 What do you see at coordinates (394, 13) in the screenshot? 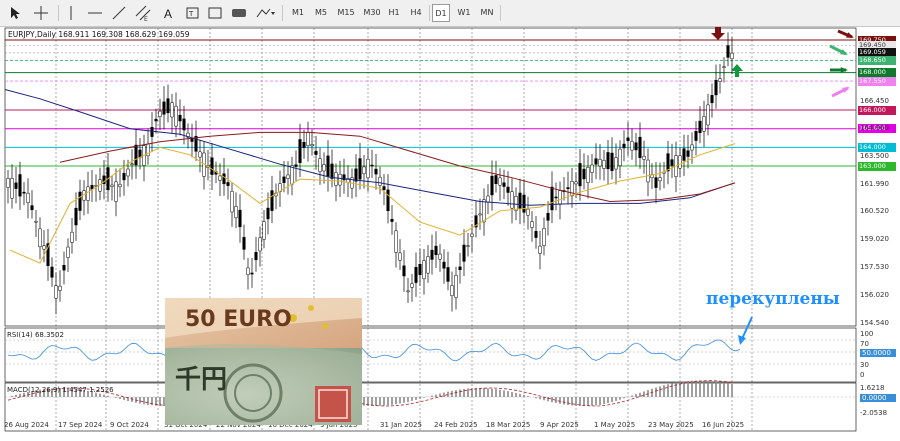
I see `tf-h1: H1` at bounding box center [394, 13].